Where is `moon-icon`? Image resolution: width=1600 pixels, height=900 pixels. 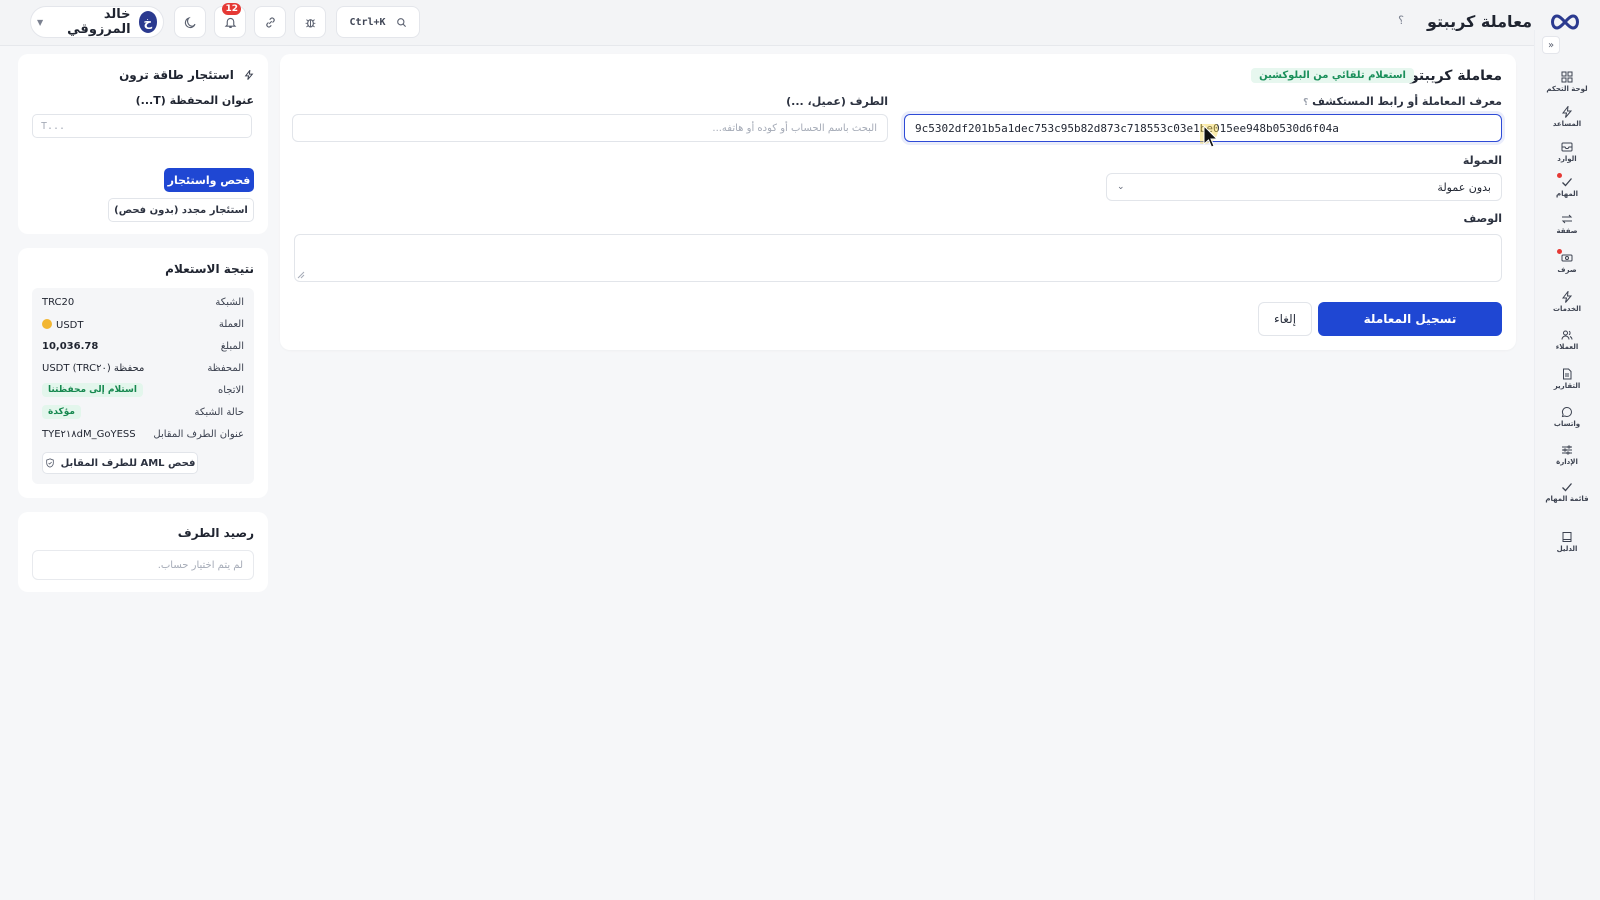
moon-icon is located at coordinates (190, 22).